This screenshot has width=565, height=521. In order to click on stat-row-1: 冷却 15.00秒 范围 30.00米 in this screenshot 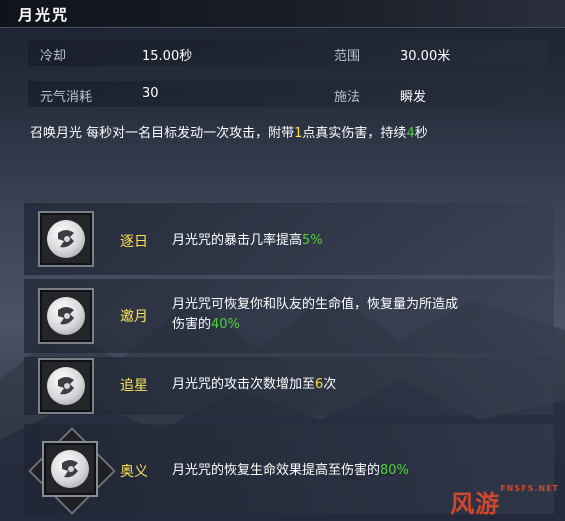, I will do `click(288, 53)`.